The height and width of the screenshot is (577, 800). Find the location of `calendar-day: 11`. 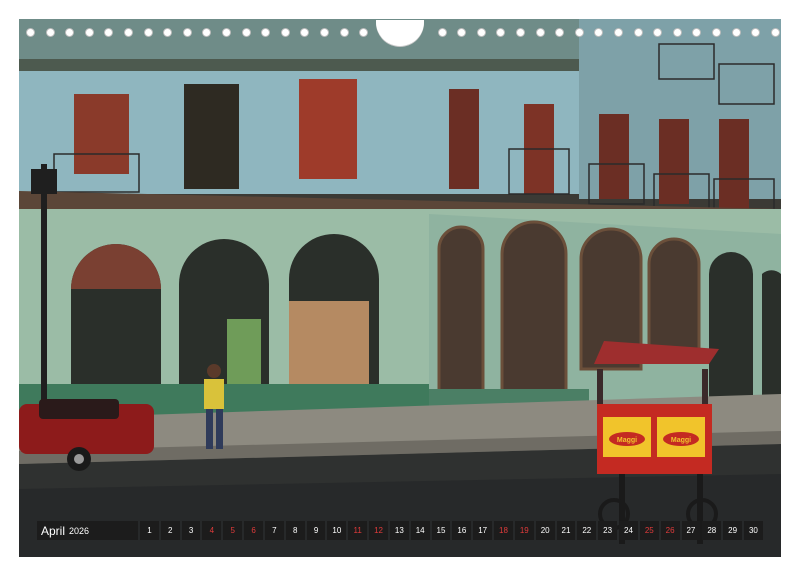

calendar-day: 11 is located at coordinates (358, 530).